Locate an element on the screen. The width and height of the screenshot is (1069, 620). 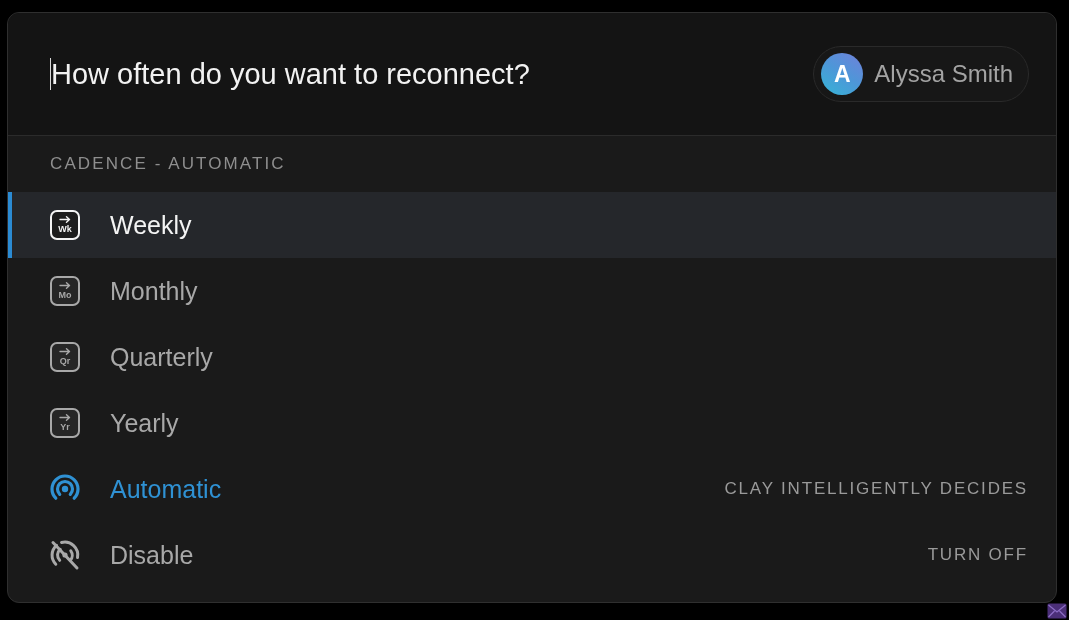
icon-abbreviation: Wk is located at coordinates (65, 229).